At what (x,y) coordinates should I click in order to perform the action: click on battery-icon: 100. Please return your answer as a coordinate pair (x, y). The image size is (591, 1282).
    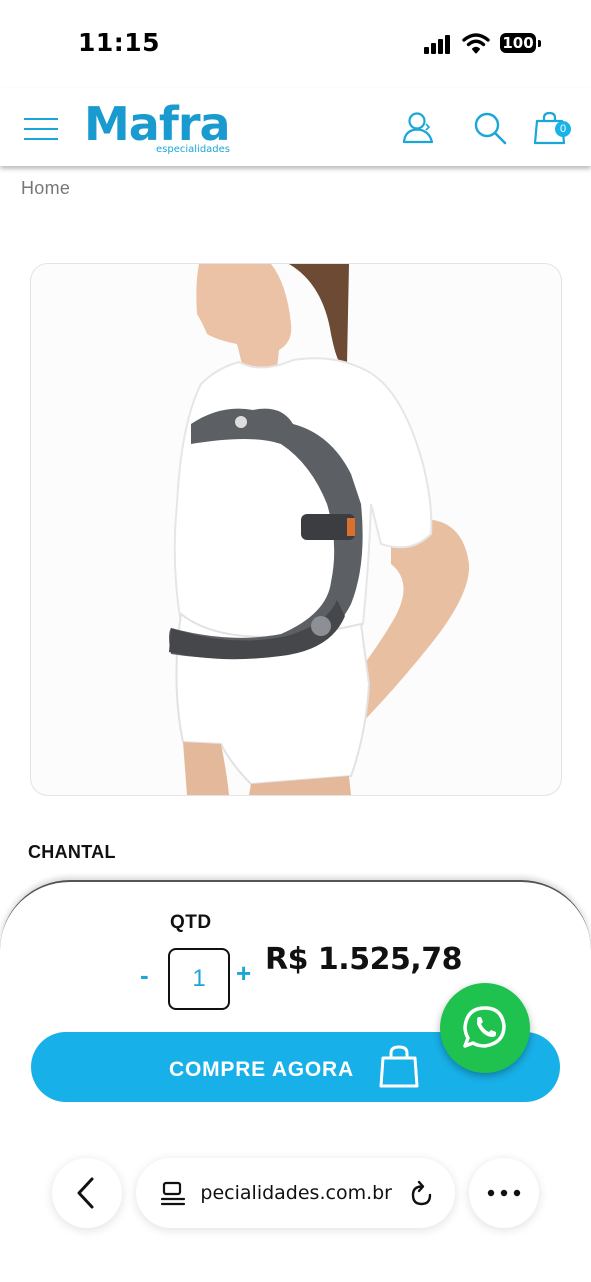
    Looking at the image, I should click on (518, 43).